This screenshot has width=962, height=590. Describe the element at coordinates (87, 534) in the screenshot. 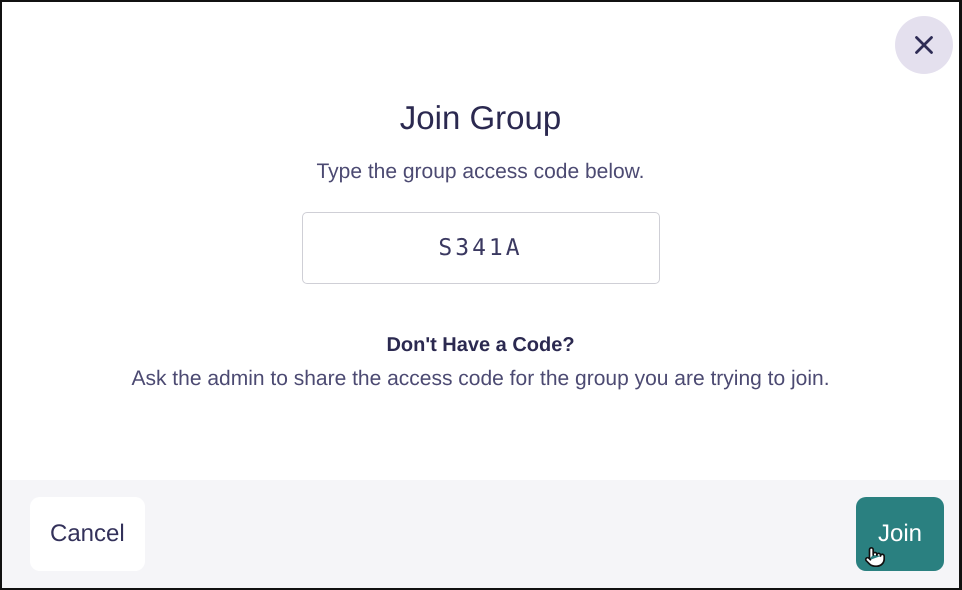

I see `cancel-button: Cancel` at that location.